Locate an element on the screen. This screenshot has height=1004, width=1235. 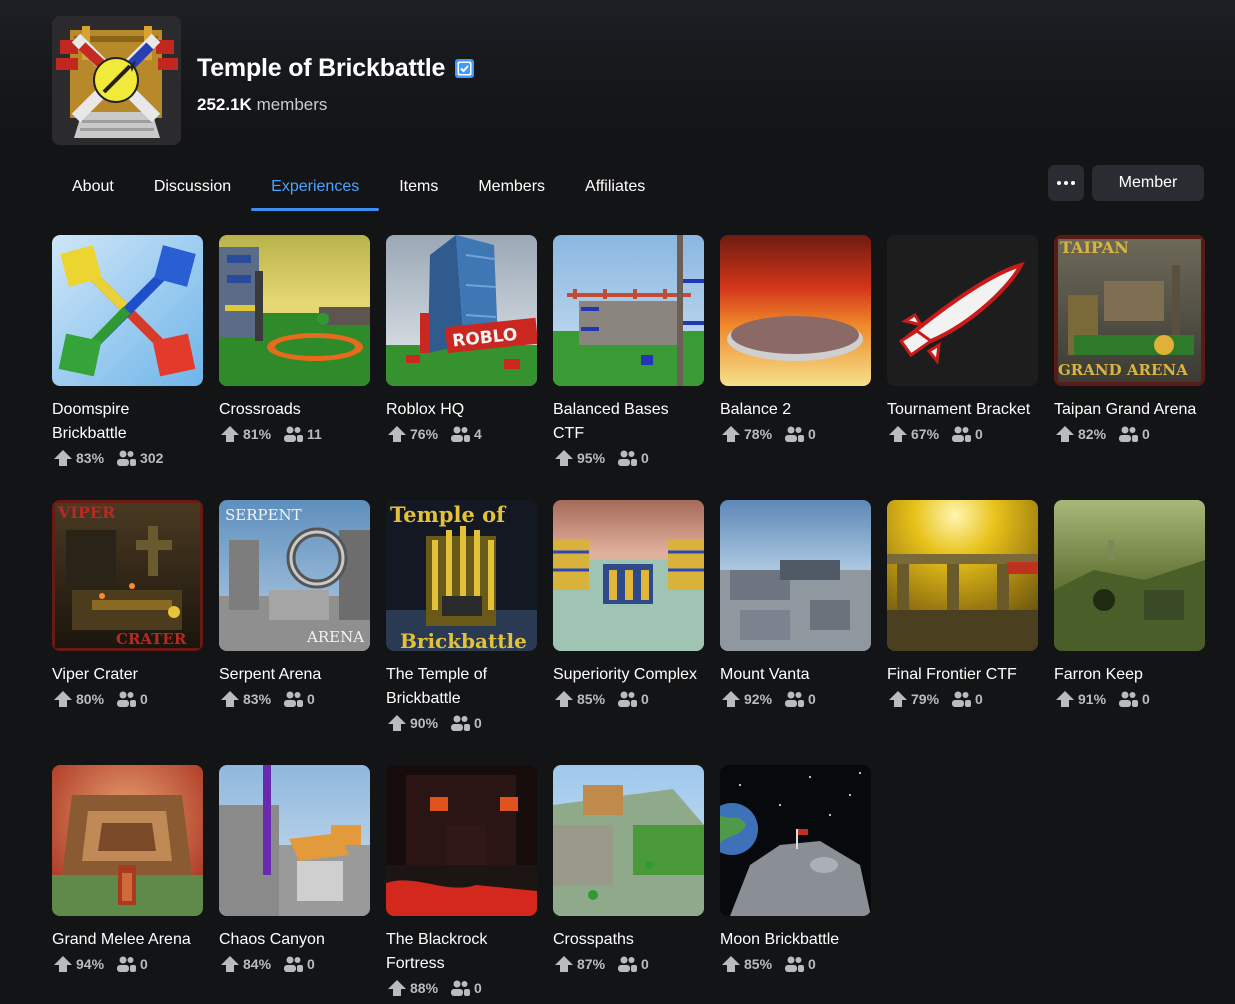
serpent-title-text: SERPENT is located at coordinates (263, 515).